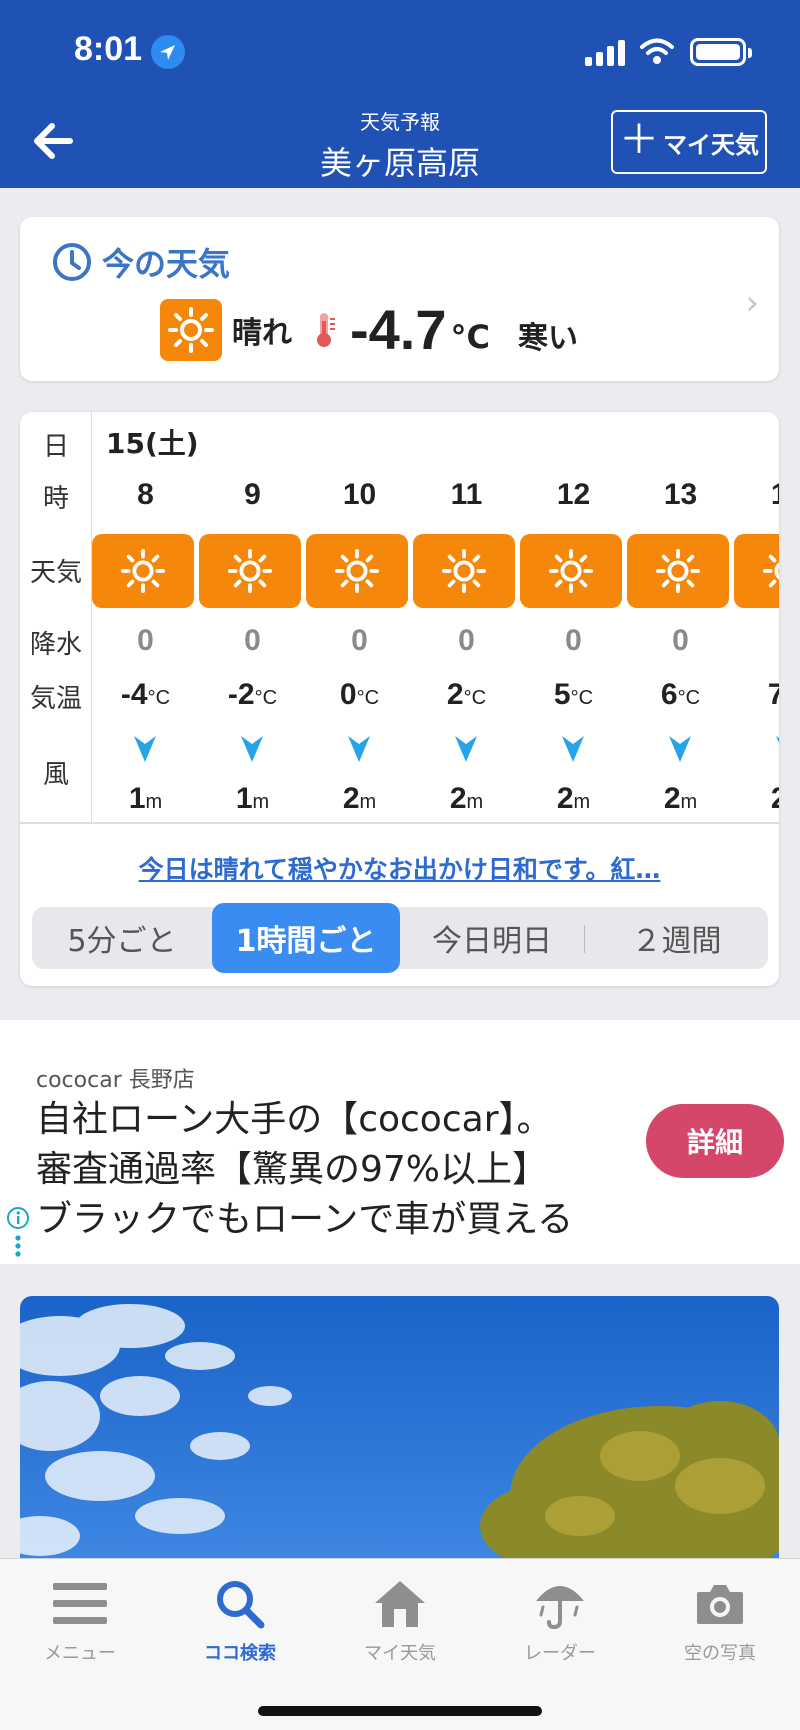 This screenshot has height=1730, width=800. What do you see at coordinates (294, 1119) in the screenshot?
I see `ad-headline-1: 自社ローン大手の【cococar】。` at bounding box center [294, 1119].